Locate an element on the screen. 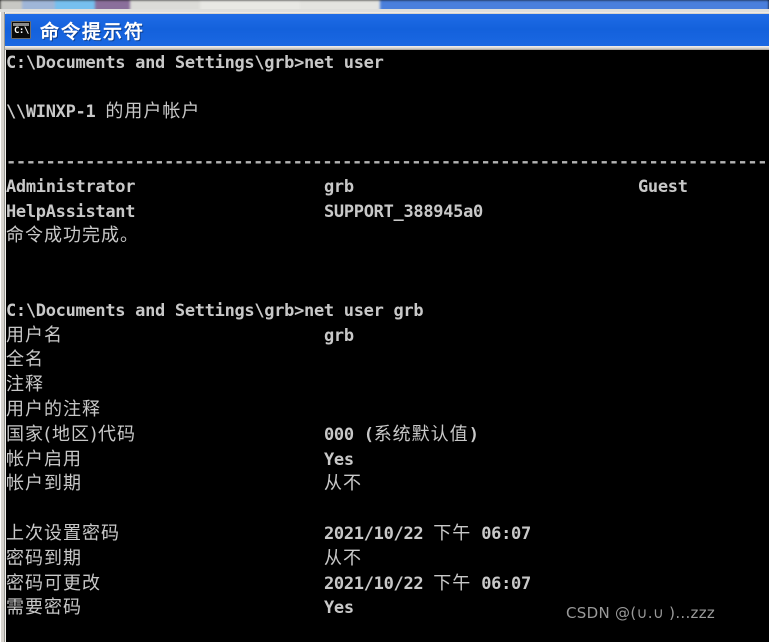  console-line: 密码到期 从不 is located at coordinates (387, 559).